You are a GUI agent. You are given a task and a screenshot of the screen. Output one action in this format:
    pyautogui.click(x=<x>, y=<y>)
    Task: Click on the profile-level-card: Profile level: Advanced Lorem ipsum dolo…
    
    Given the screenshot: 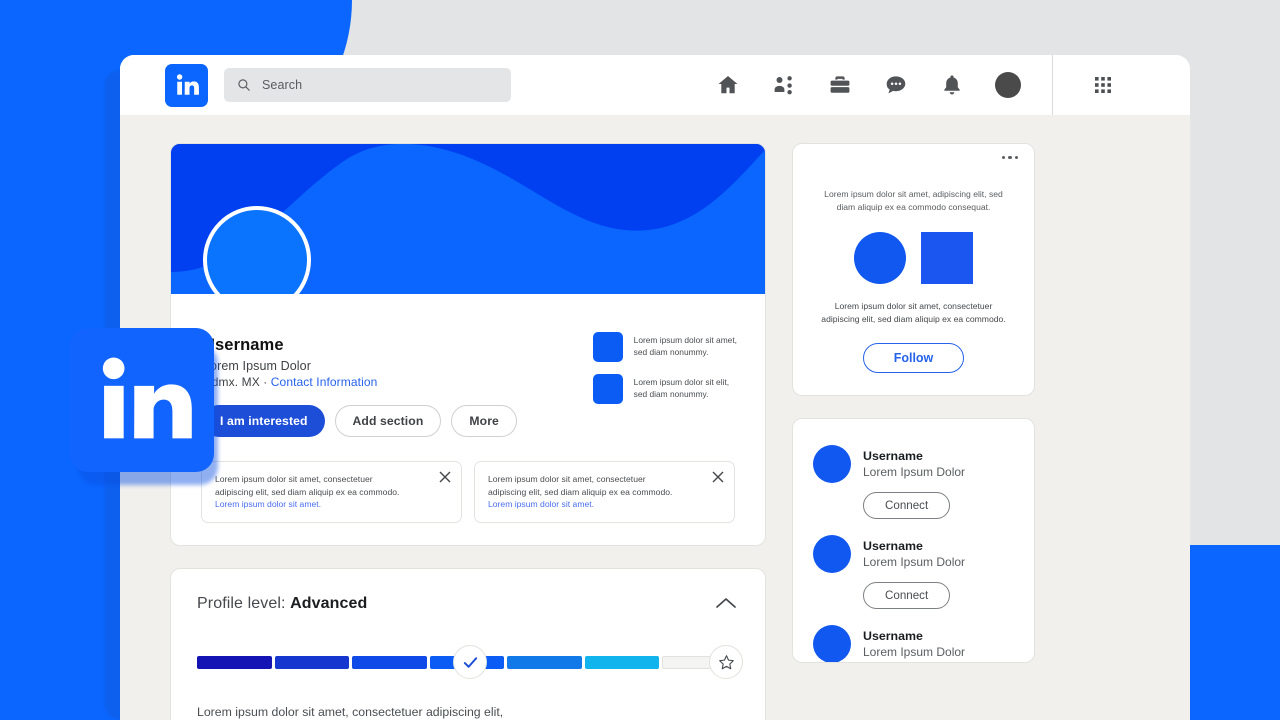 What is the action you would take?
    pyautogui.click(x=468, y=644)
    